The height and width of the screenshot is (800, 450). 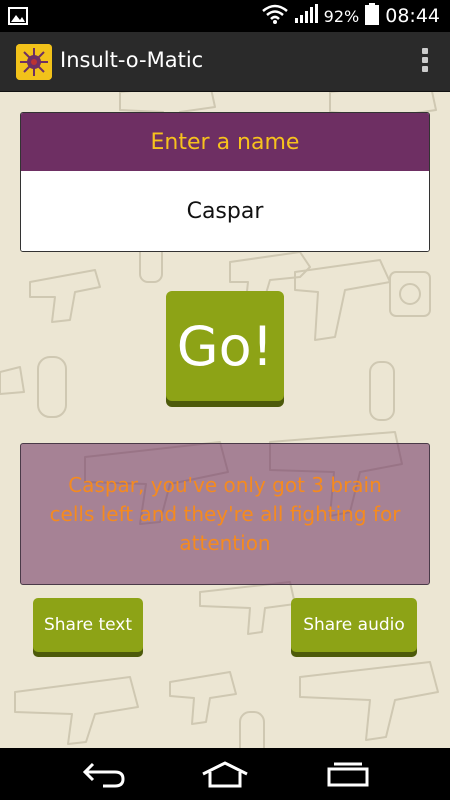 What do you see at coordinates (132, 60) in the screenshot?
I see `app-title: Insult-o-Matic` at bounding box center [132, 60].